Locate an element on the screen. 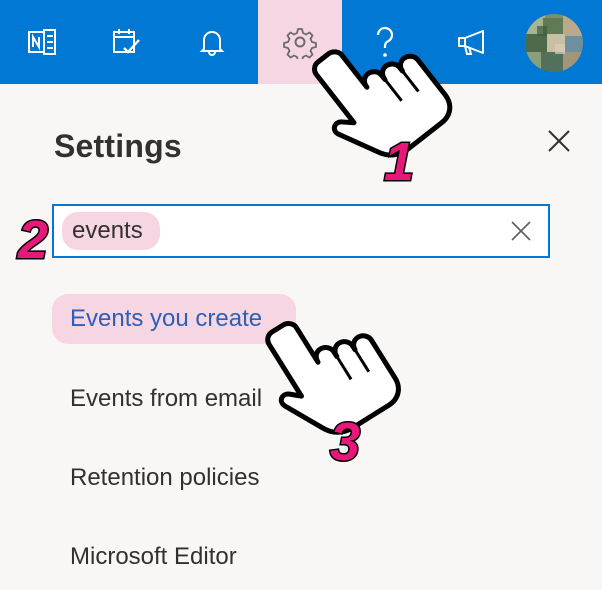 The image size is (602, 590). avatar is located at coordinates (554, 43).